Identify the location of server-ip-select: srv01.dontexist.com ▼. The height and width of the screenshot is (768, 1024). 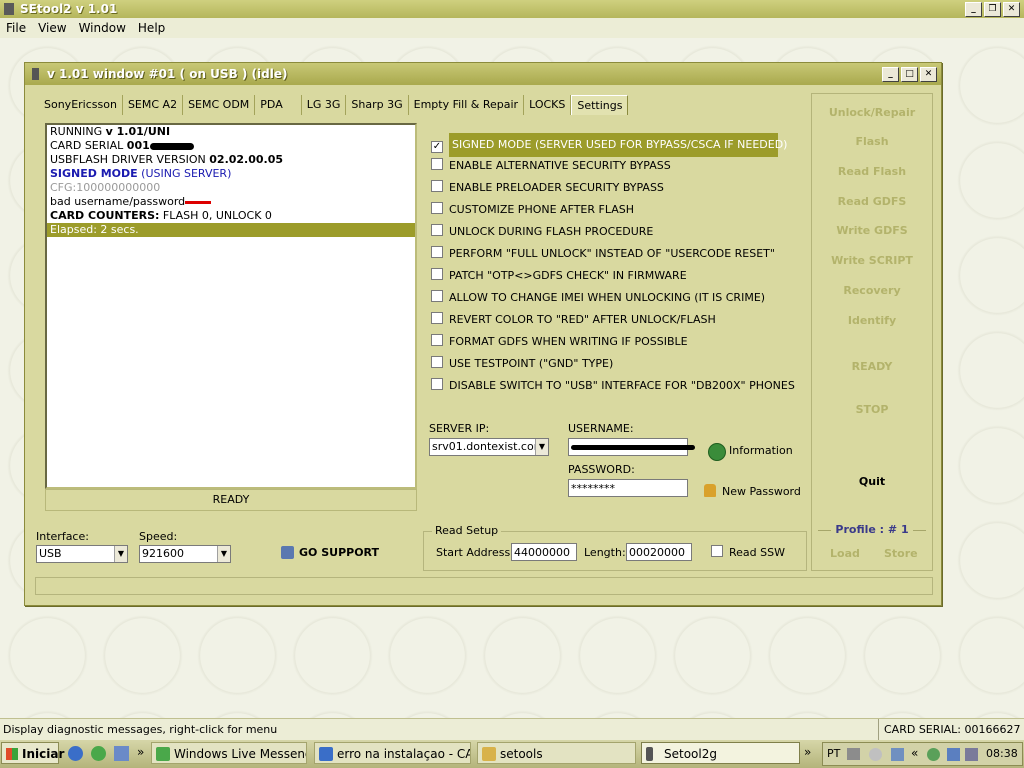
(489, 447).